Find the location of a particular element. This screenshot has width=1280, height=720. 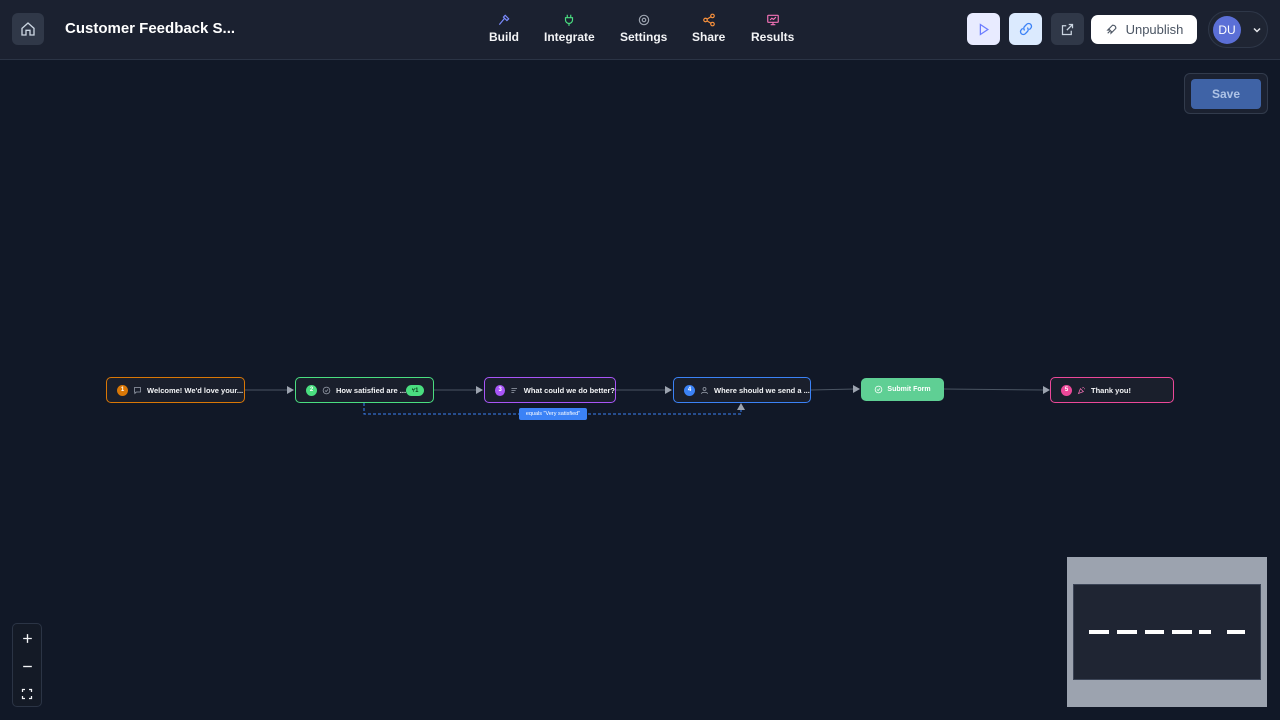

node-number: 1 is located at coordinates (122, 390).